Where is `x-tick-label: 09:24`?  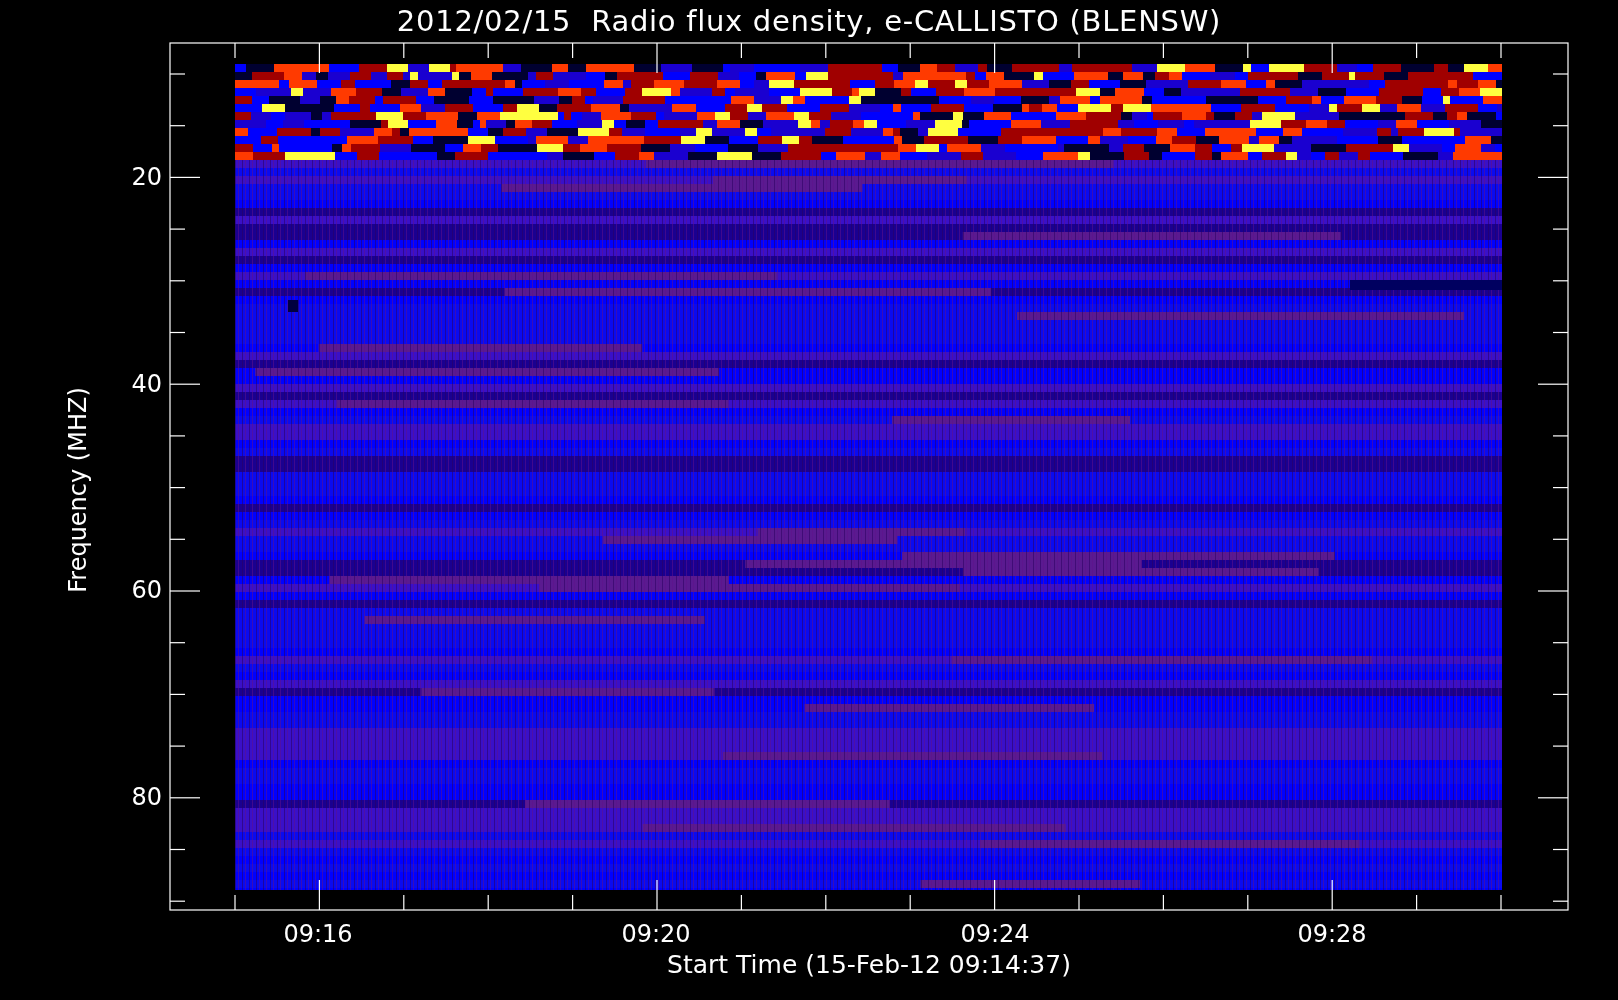
x-tick-label: 09:24 is located at coordinates (995, 934).